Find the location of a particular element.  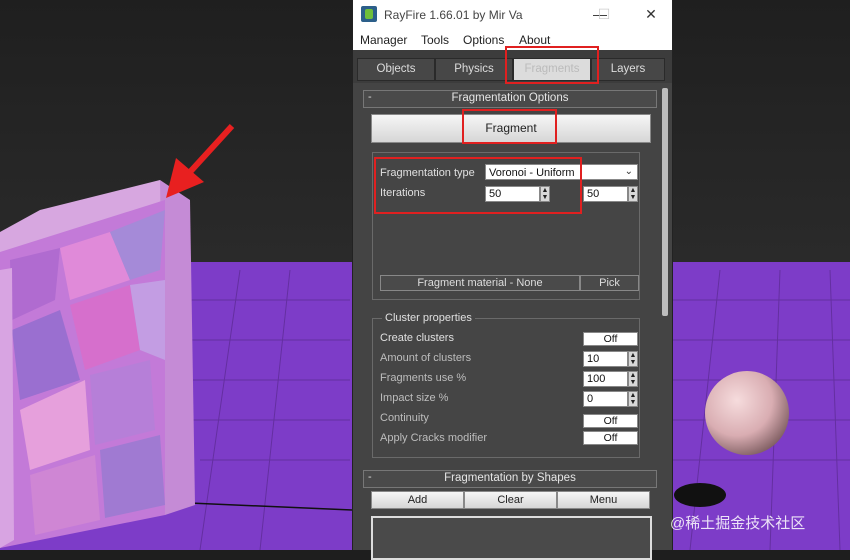

shapes-menu-button: Menu is located at coordinates (603, 500).